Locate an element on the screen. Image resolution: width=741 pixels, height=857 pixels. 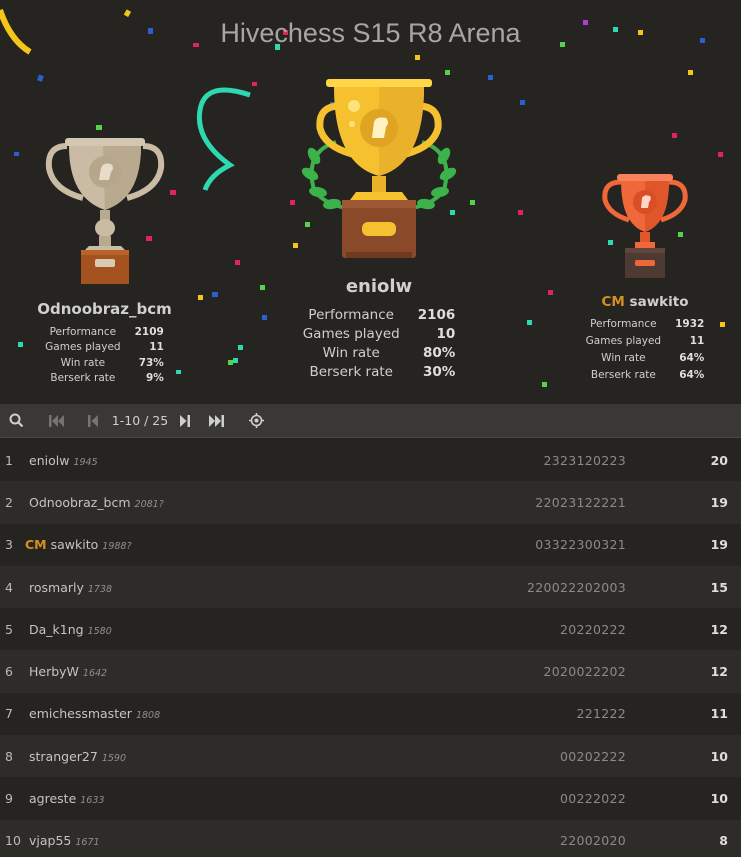
rank: 5 is located at coordinates (9, 629).